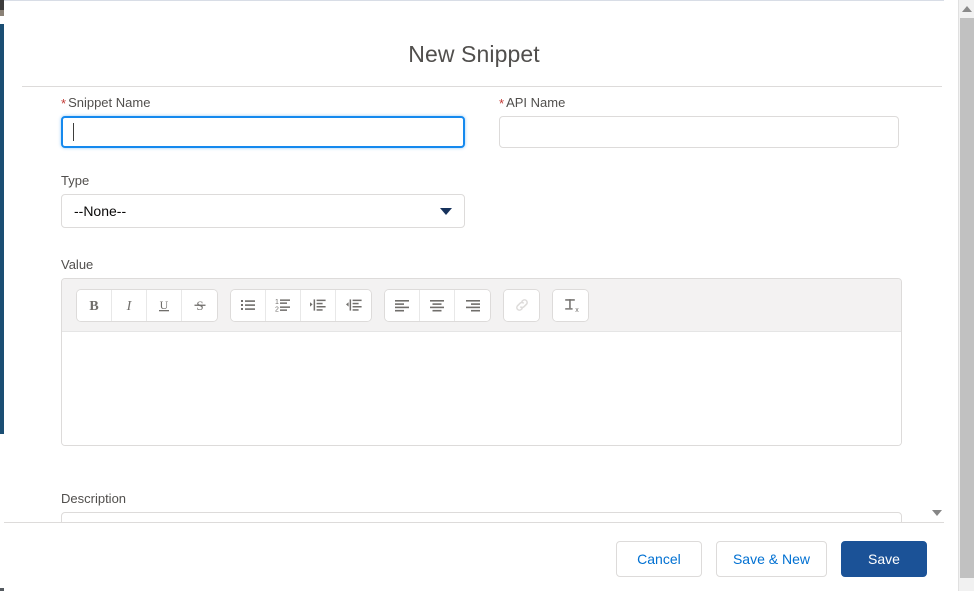 The width and height of the screenshot is (974, 595). Describe the element at coordinates (481, 506) in the screenshot. I see `description-field-wrapper: Description` at that location.